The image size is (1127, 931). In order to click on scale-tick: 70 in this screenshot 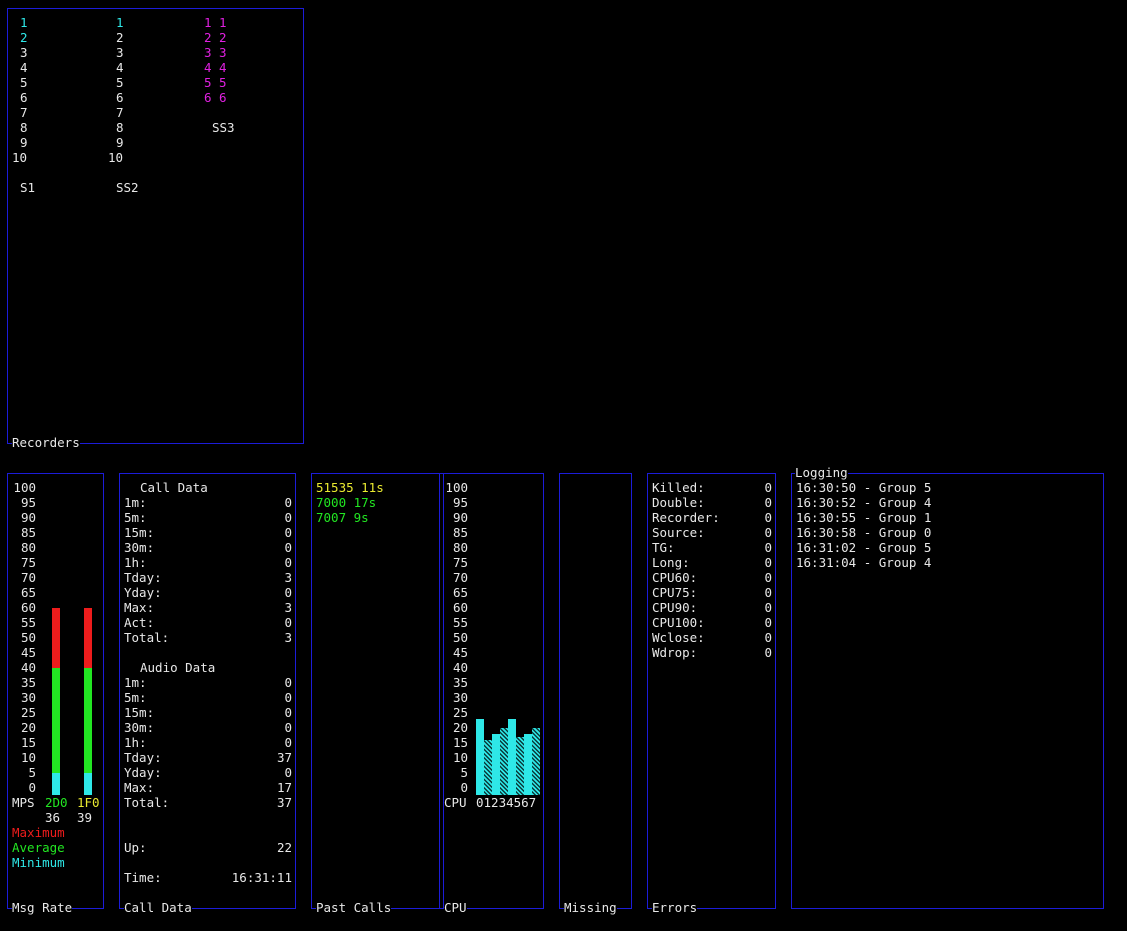, I will do `click(28, 577)`.